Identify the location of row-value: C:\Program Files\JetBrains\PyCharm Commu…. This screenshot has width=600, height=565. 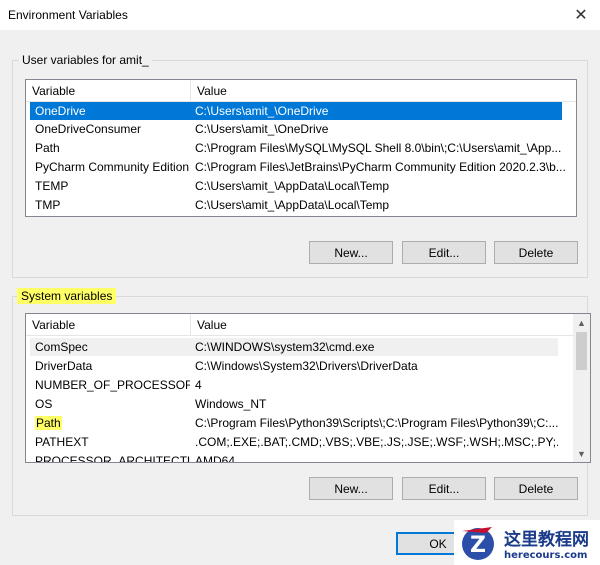
(380, 167).